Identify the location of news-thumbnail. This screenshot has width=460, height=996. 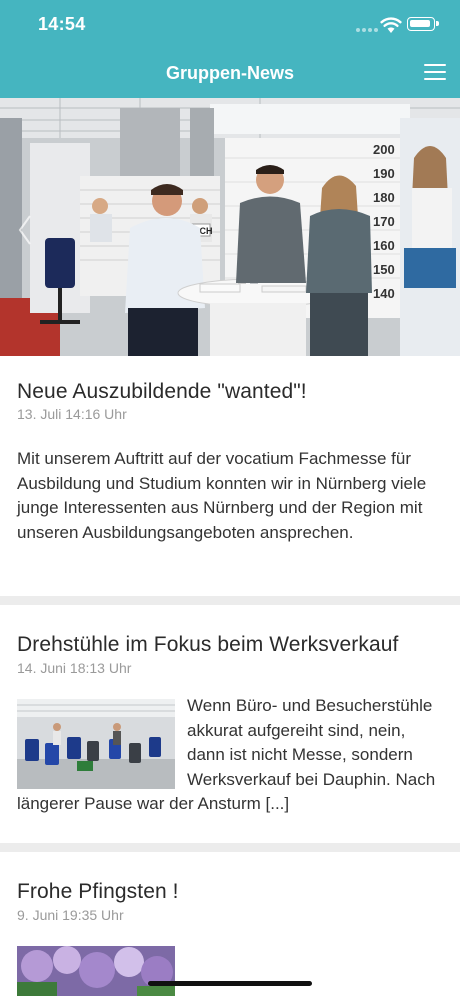
(96, 971).